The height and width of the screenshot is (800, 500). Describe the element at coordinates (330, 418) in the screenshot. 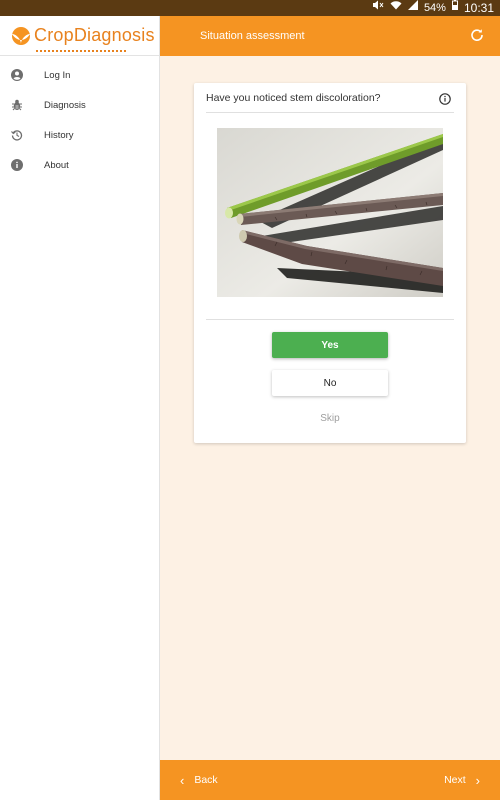

I see `skip-button: Skip` at that location.